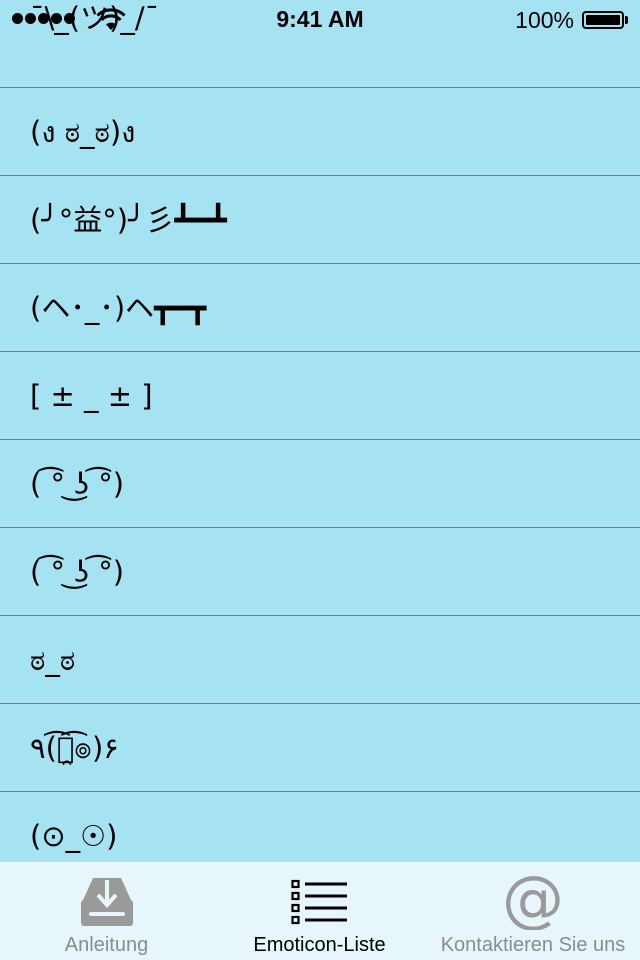 The height and width of the screenshot is (960, 640). Describe the element at coordinates (320, 132) in the screenshot. I see `list-item: (ง ಠ_ಠ)ง` at that location.